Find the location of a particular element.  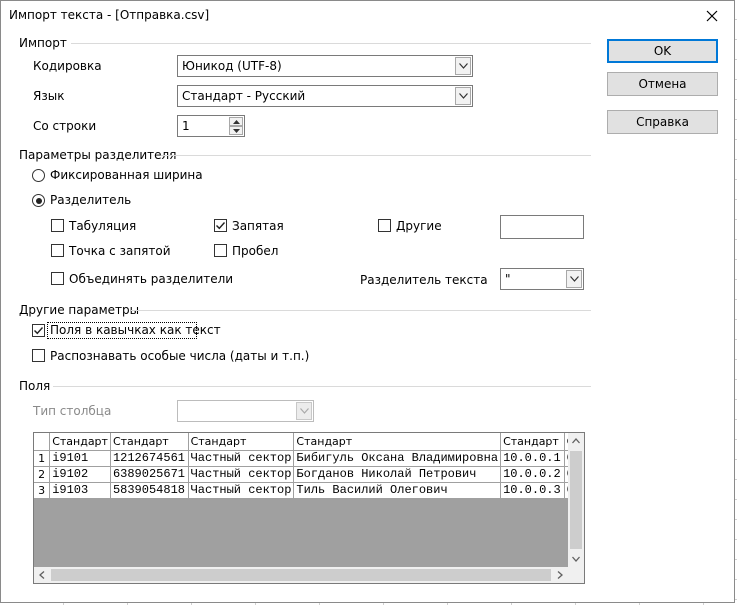

import-section-title: Импорт is located at coordinates (43, 43).